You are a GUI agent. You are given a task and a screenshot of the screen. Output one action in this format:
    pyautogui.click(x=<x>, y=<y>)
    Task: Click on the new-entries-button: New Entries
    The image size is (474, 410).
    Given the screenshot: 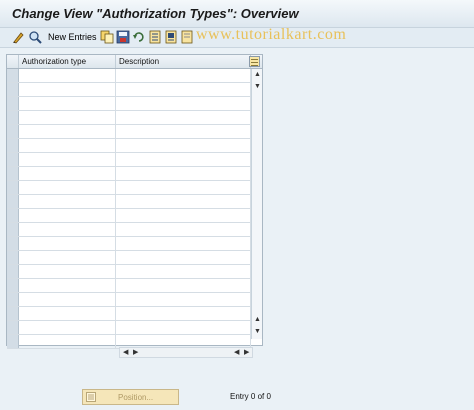 What is the action you would take?
    pyautogui.click(x=72, y=37)
    